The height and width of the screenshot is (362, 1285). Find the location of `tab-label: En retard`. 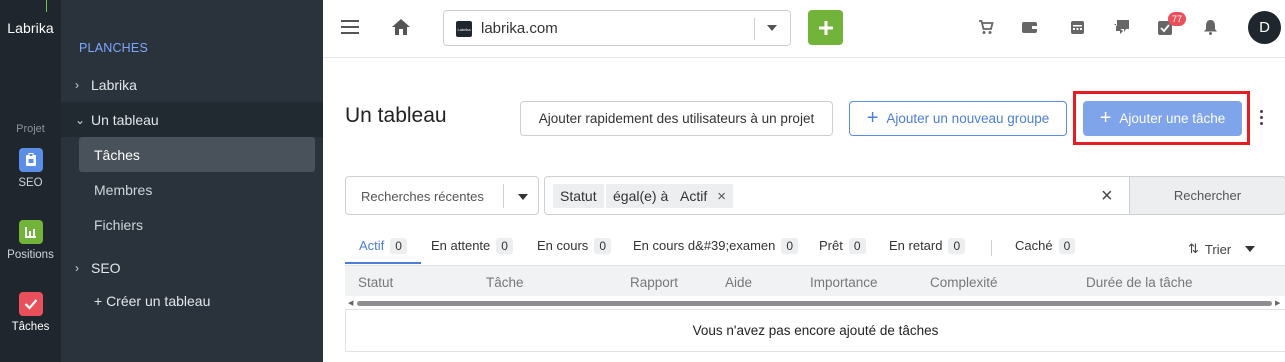

tab-label: En retard is located at coordinates (916, 245).